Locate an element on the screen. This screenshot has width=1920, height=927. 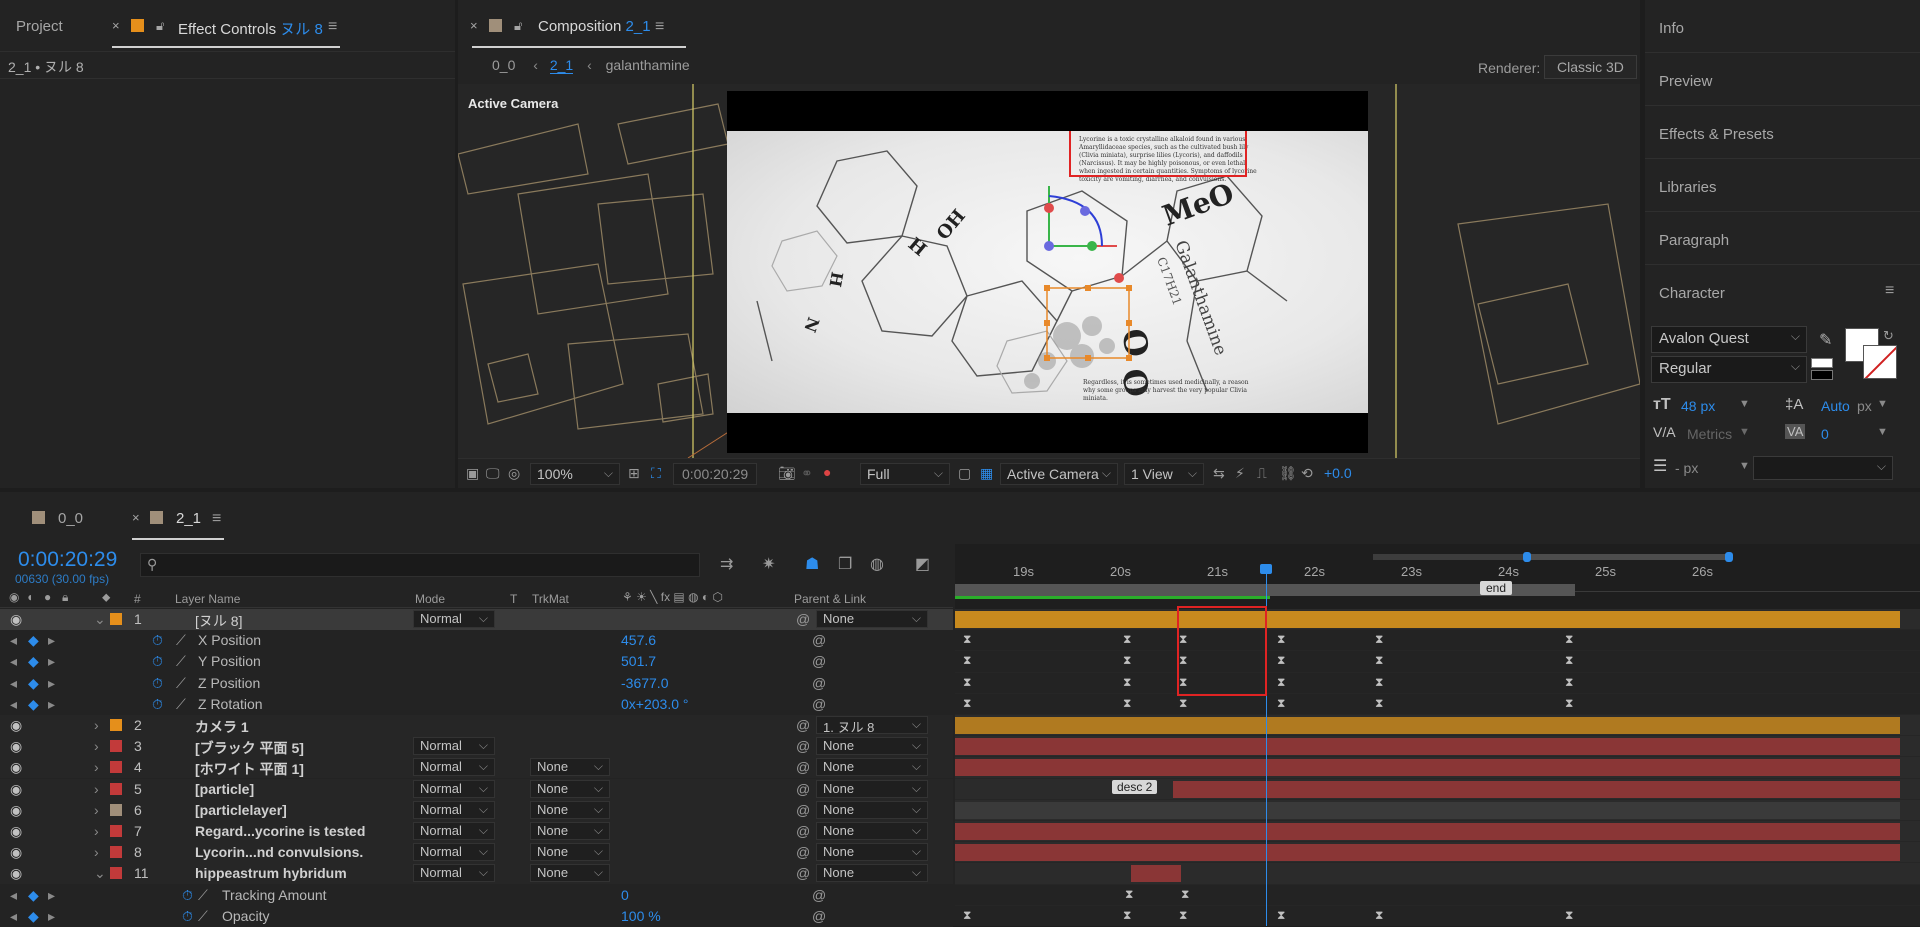
always-preview-icon: ▣ is located at coordinates (472, 473).